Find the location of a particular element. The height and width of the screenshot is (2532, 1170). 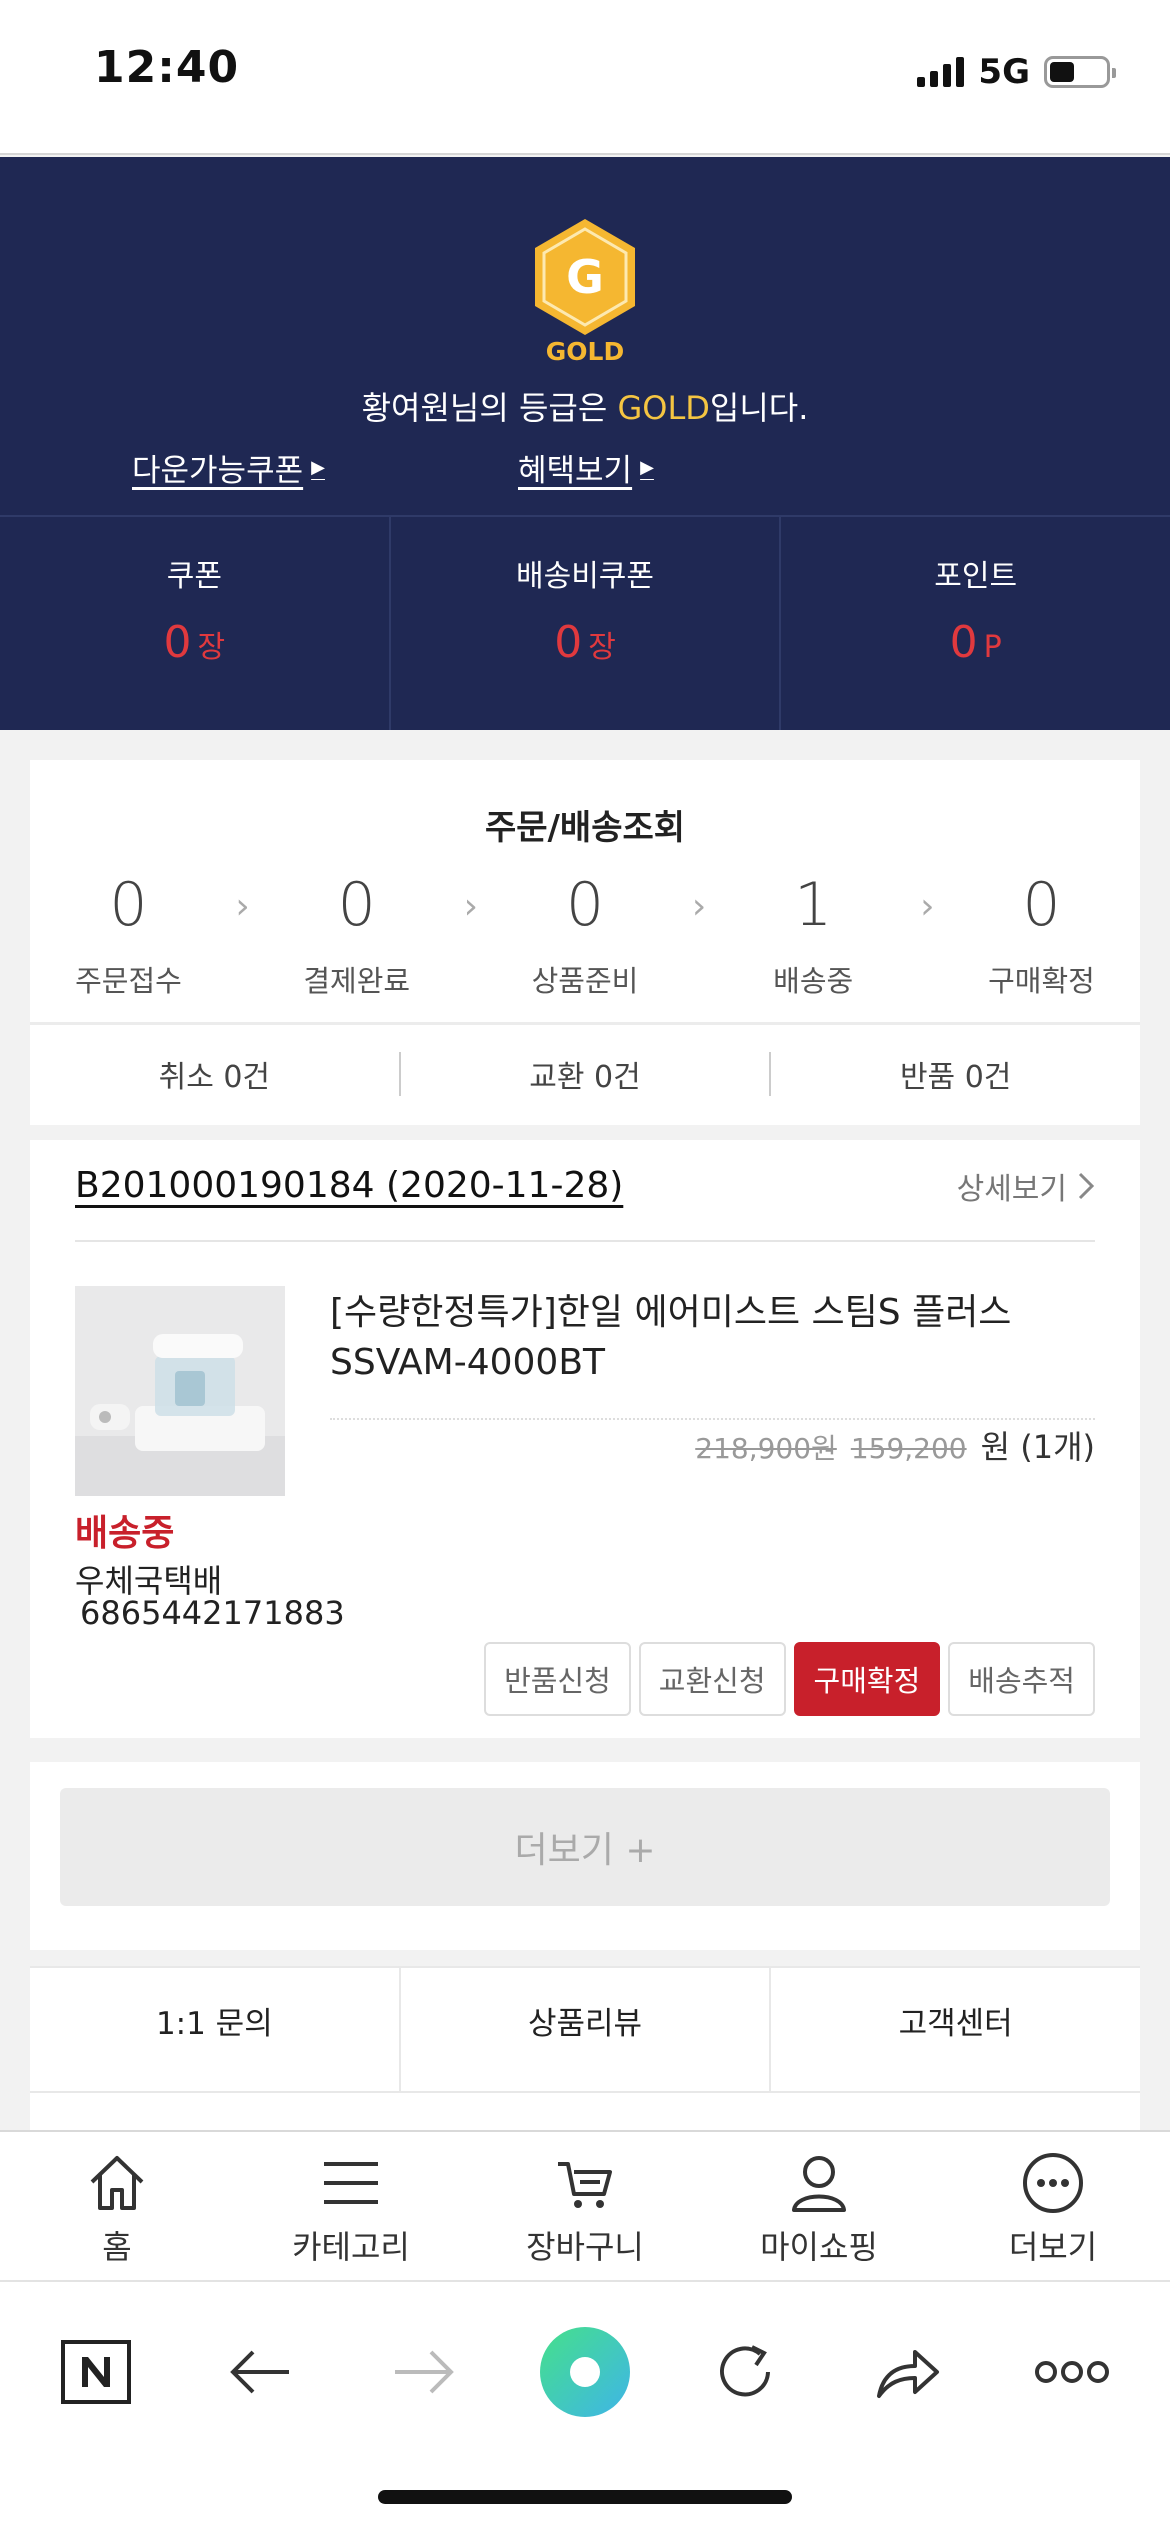

price-unit-qty: 원 (1개) is located at coordinates (1037, 1447).